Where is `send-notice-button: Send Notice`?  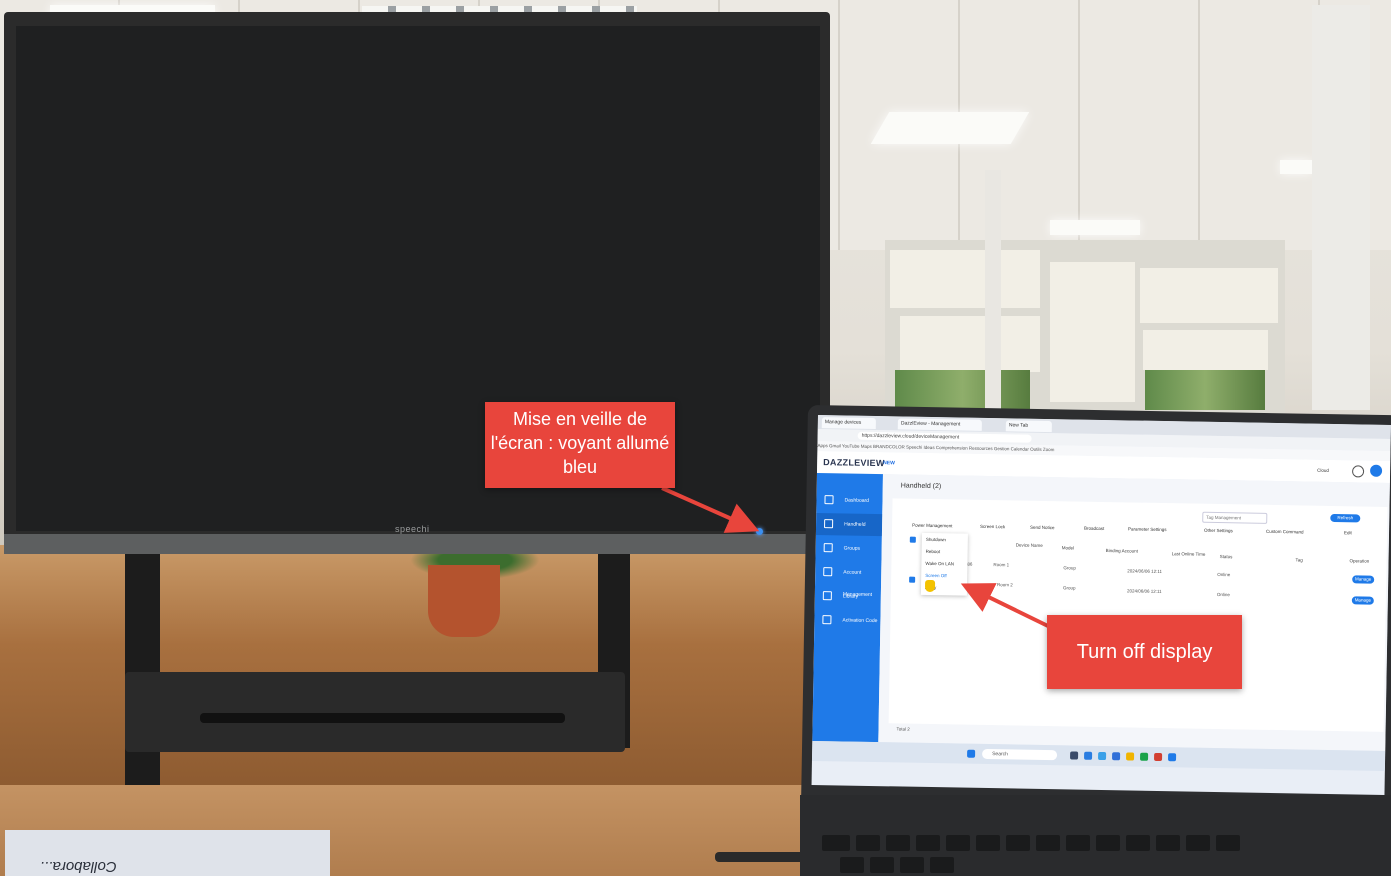
send-notice-button: Send Notice is located at coordinates (1042, 527).